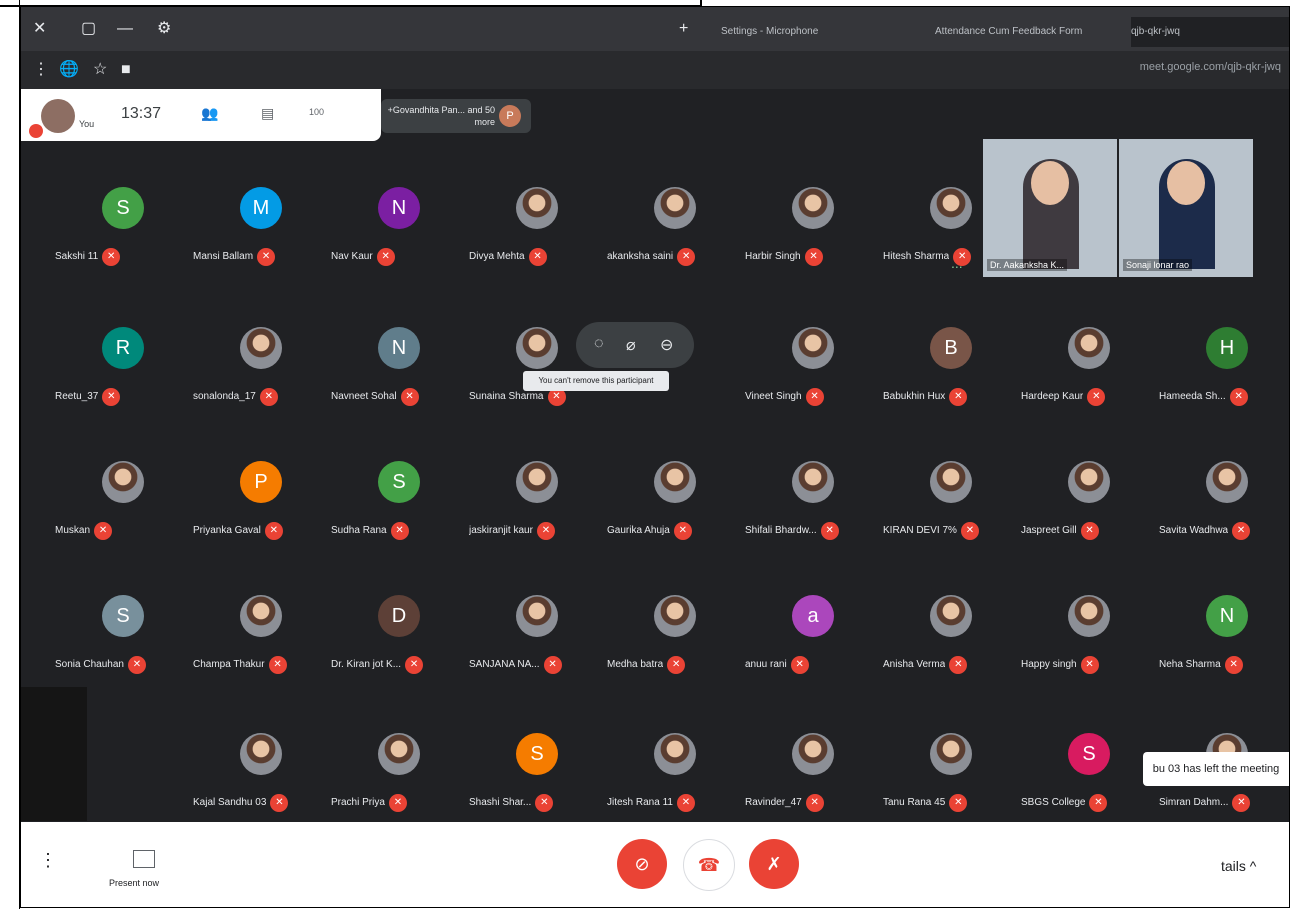  I want to click on participant-tile: S SBGS College ✕, so click(1090, 773).